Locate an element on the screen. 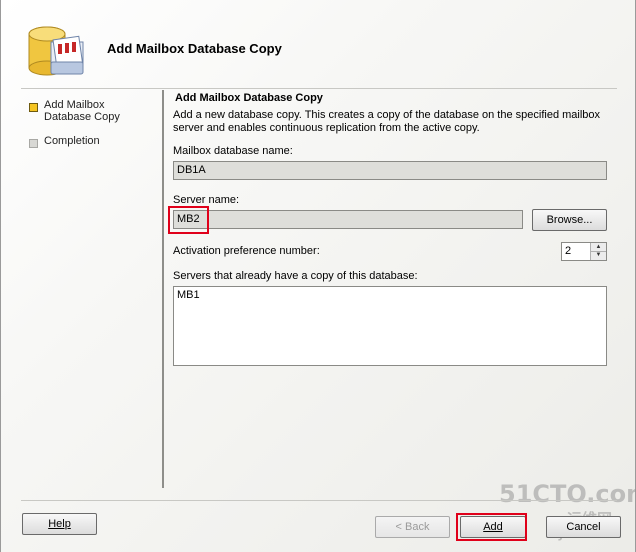 The image size is (636, 552). watermark-site: 51CTO.com is located at coordinates (567, 494).